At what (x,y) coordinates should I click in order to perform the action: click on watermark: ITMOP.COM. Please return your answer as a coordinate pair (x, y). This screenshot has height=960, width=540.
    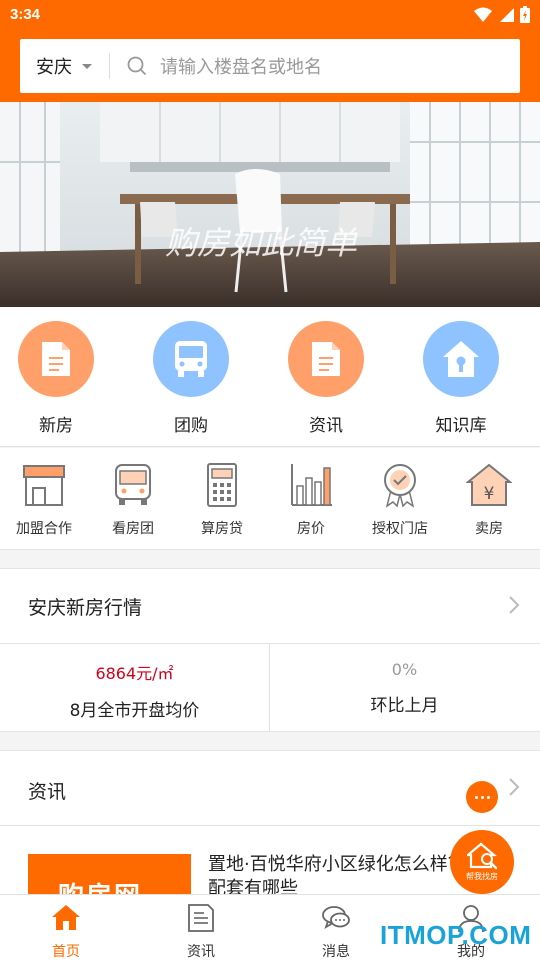
    Looking at the image, I should click on (456, 935).